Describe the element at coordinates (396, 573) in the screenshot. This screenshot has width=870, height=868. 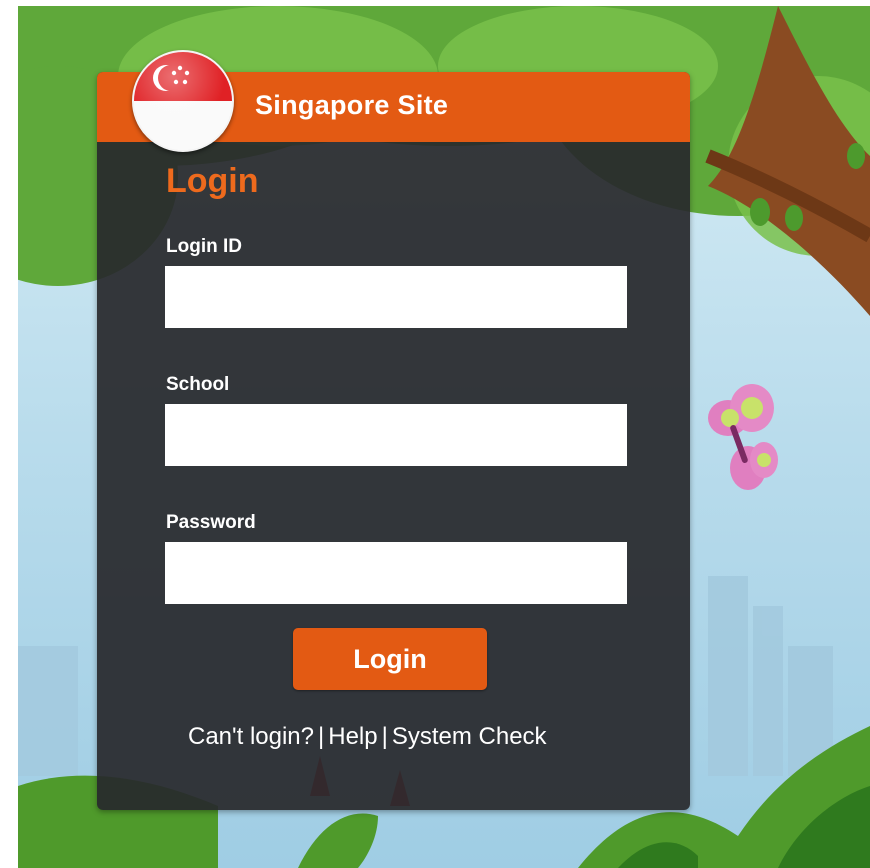
I see `password-input` at that location.